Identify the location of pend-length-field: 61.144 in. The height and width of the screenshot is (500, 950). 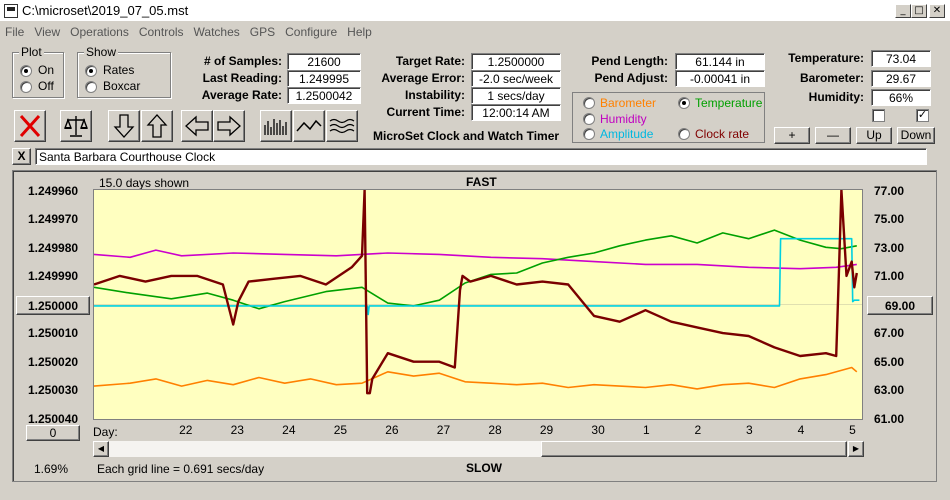
(720, 61).